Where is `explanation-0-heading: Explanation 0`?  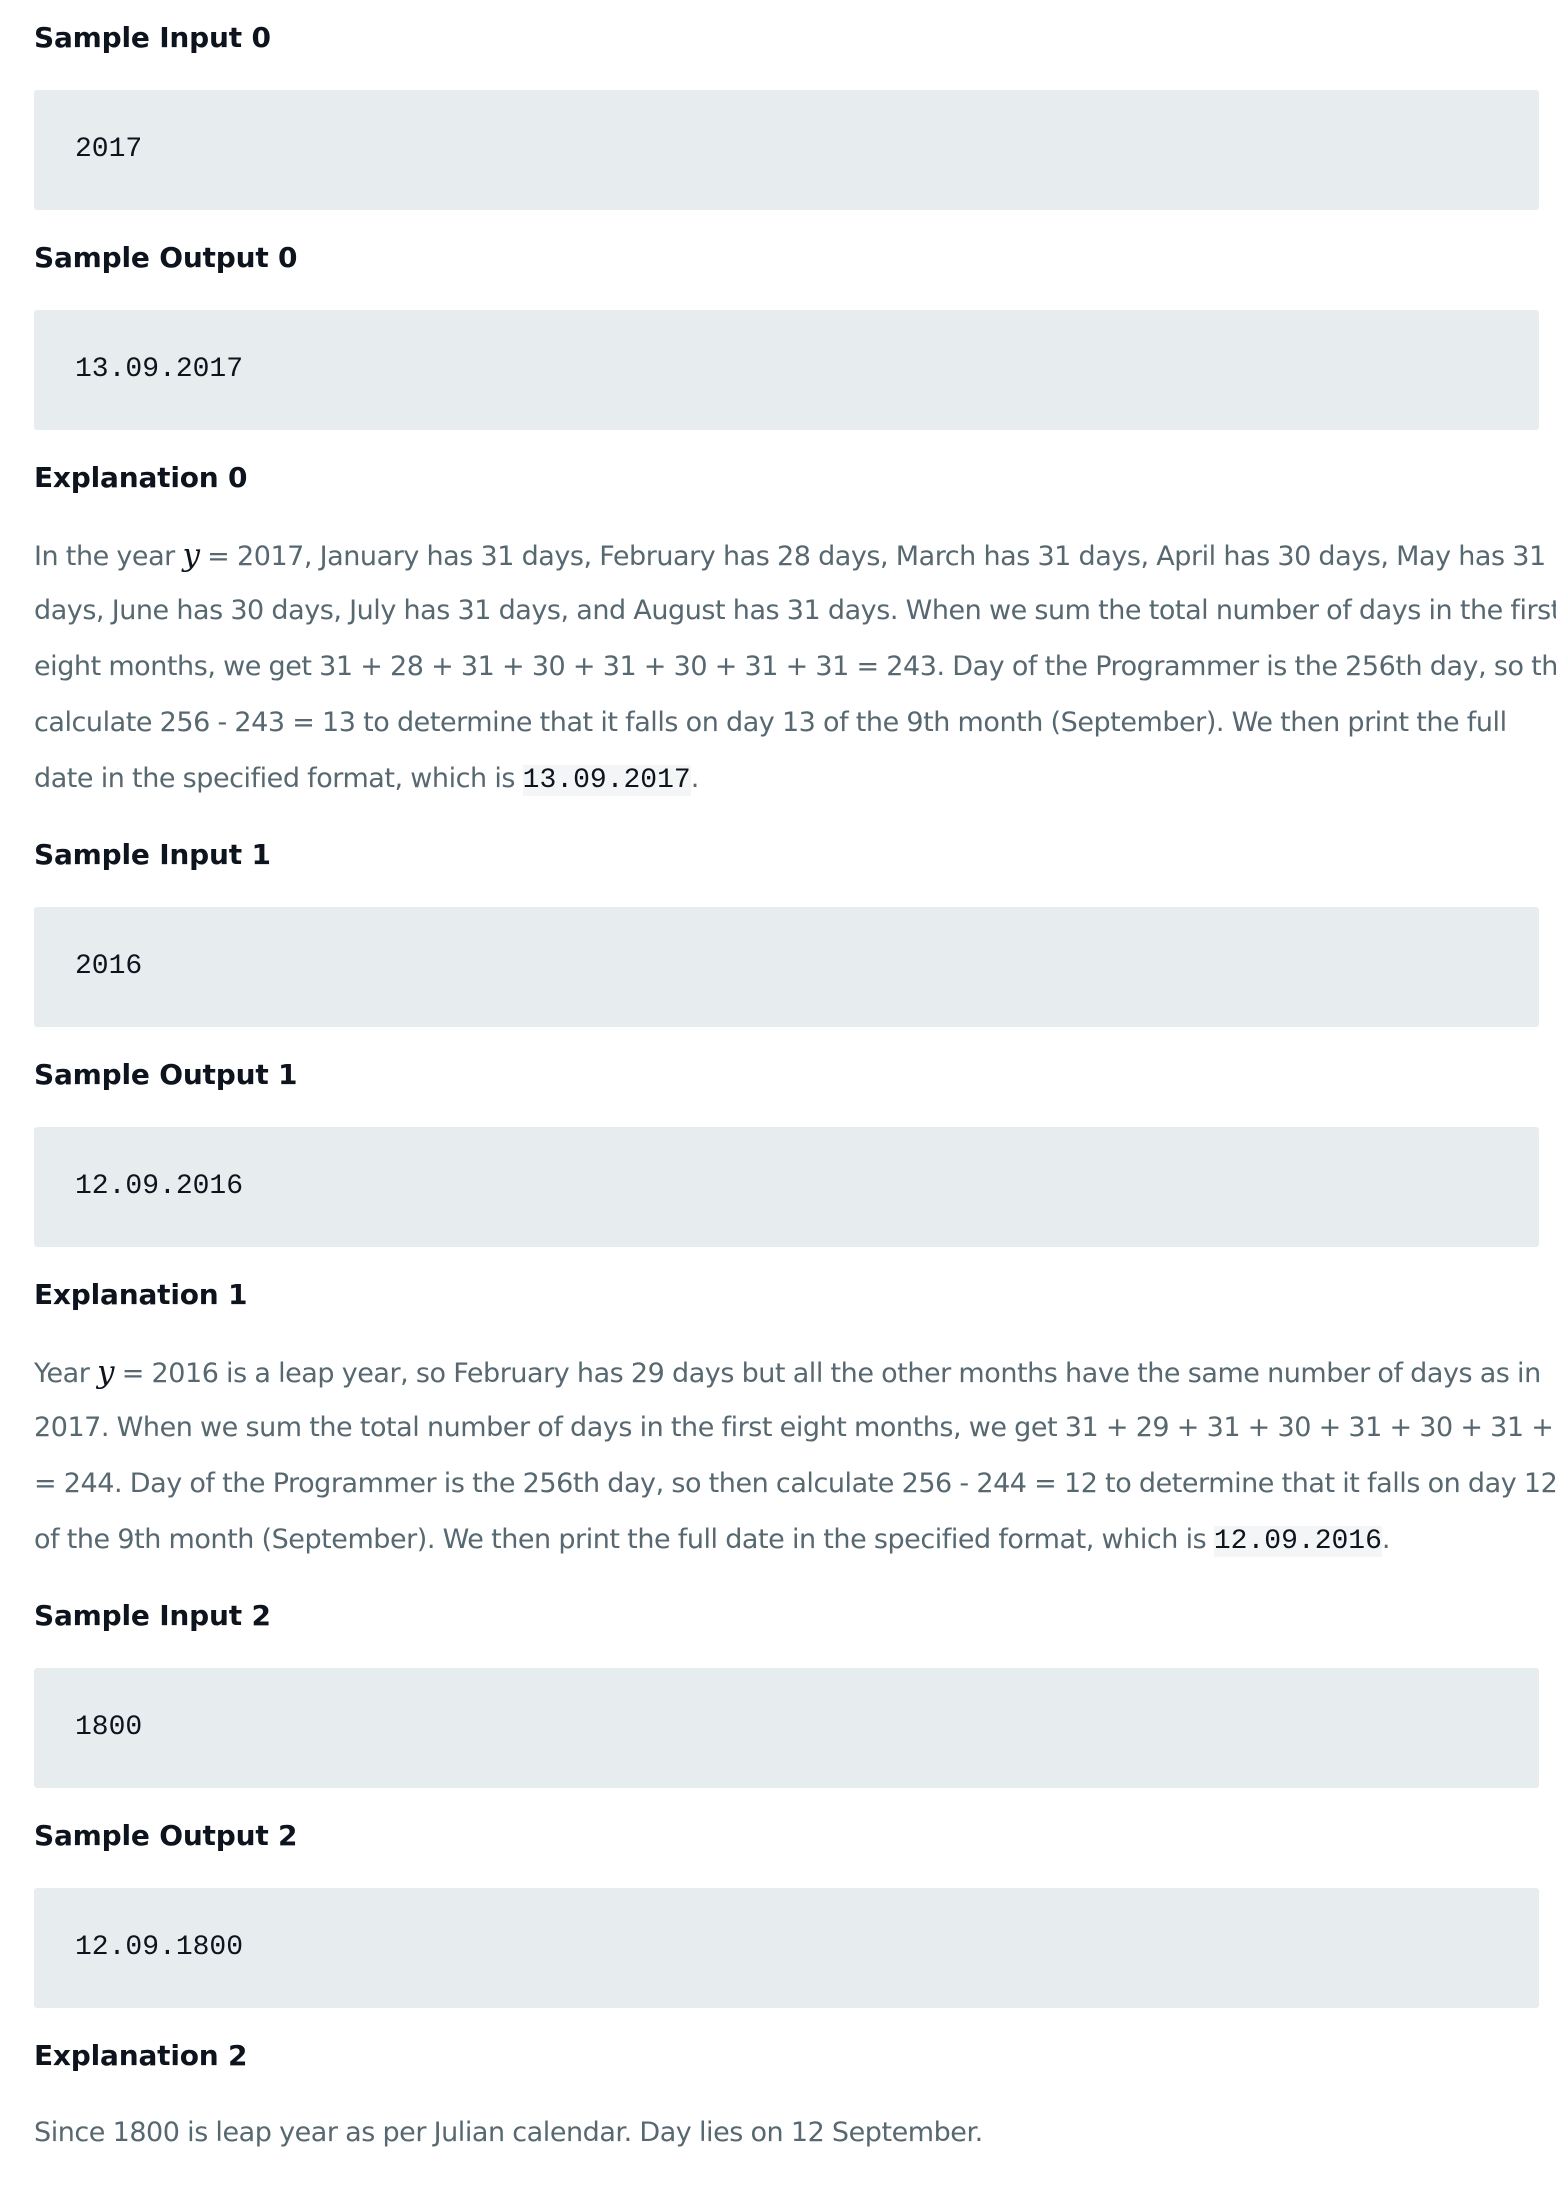
explanation-0-heading: Explanation 0 is located at coordinates (141, 477).